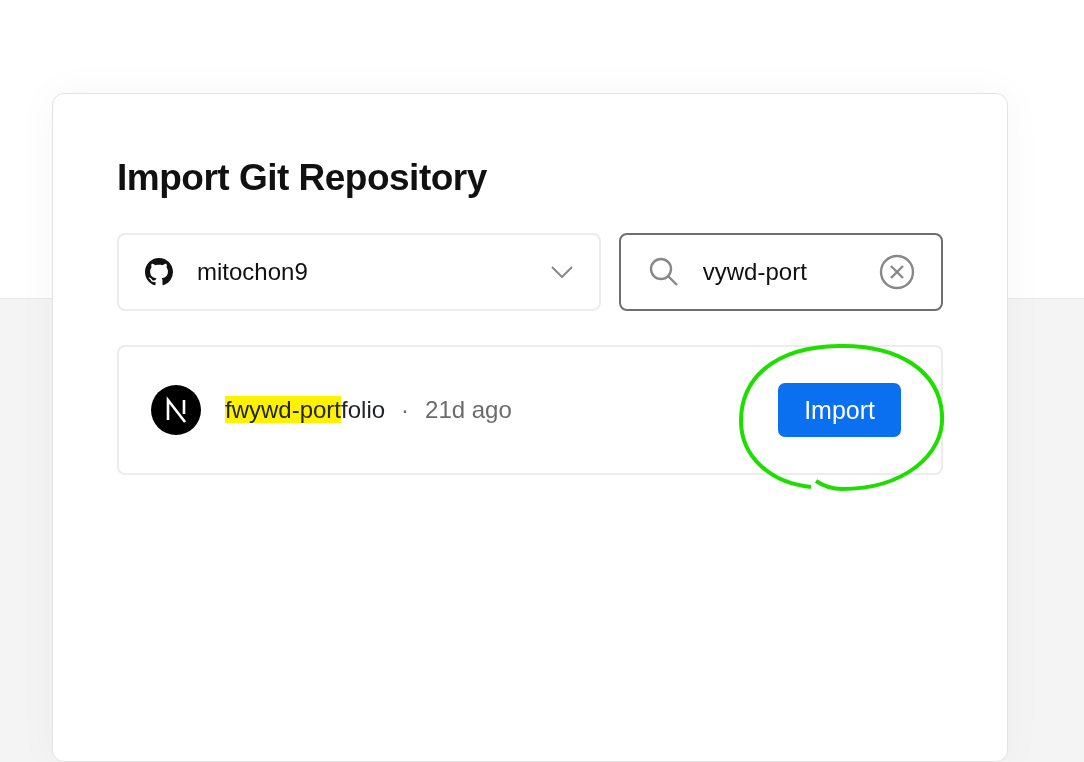 The width and height of the screenshot is (1084, 762). I want to click on search-input: vywd-port, so click(790, 271).